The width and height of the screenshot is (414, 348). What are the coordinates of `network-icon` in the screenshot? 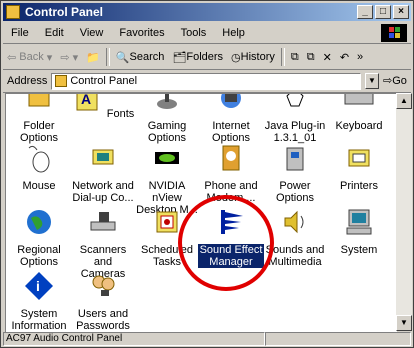 It's located at (103, 157).